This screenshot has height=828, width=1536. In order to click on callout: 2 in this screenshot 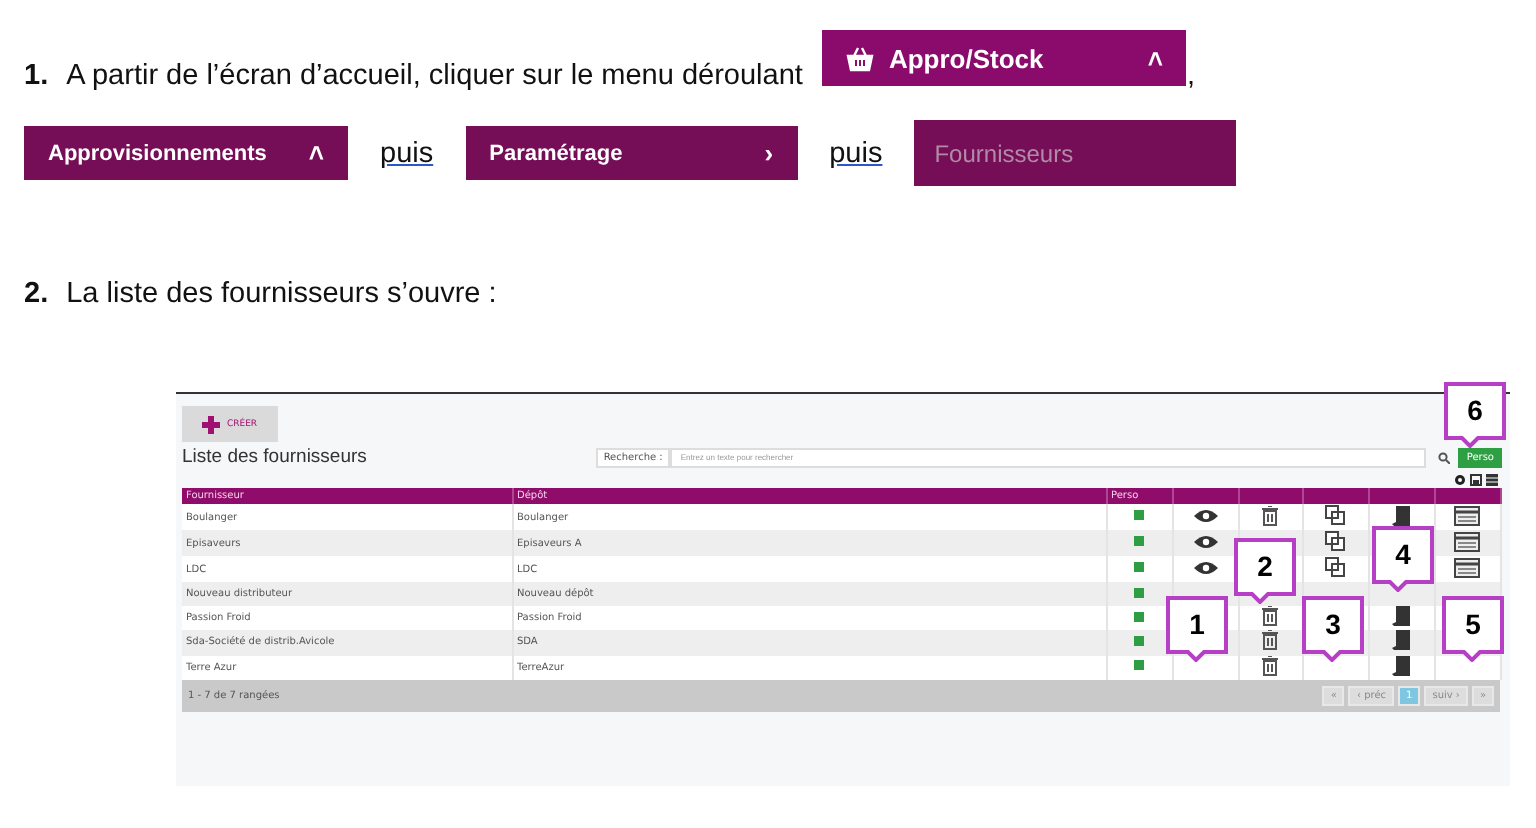, I will do `click(1265, 571)`.